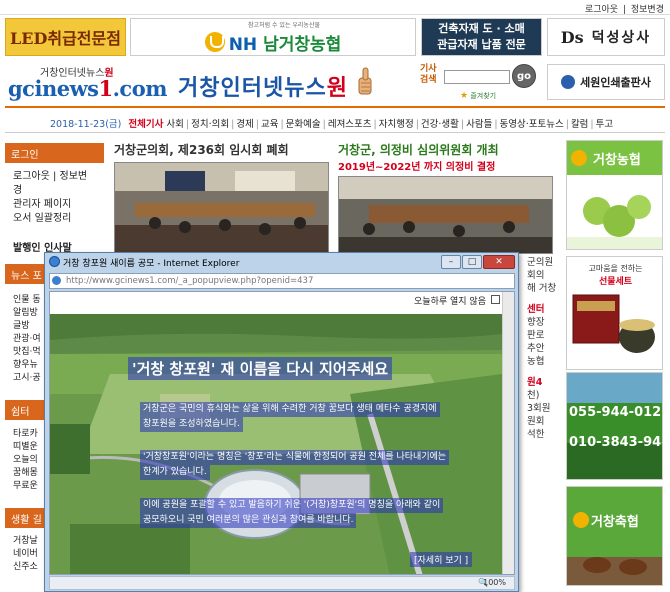 This screenshot has height=592, width=670. What do you see at coordinates (604, 124) in the screenshot?
I see `nav-item: 투고` at bounding box center [604, 124].